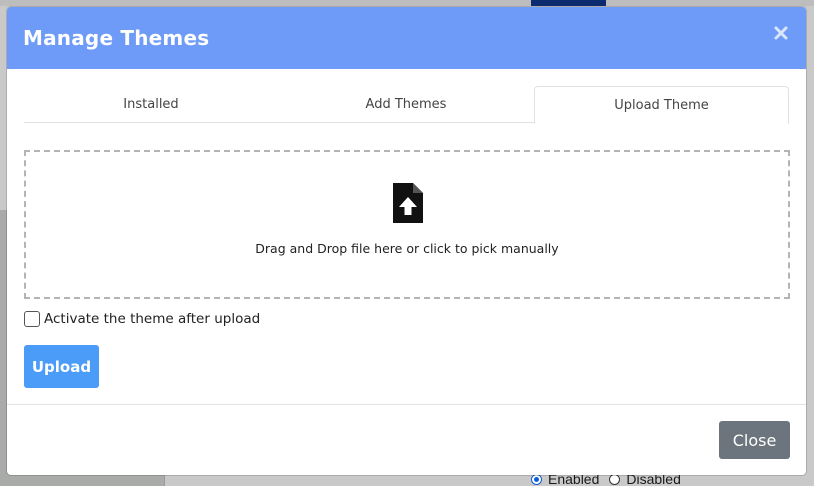  What do you see at coordinates (406, 38) in the screenshot?
I see `modal-header: Manage Themes` at bounding box center [406, 38].